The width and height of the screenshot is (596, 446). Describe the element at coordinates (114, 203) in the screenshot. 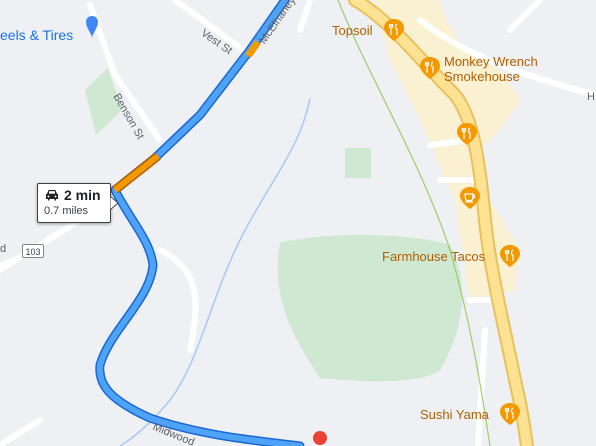

I see `route-box-pointer` at that location.